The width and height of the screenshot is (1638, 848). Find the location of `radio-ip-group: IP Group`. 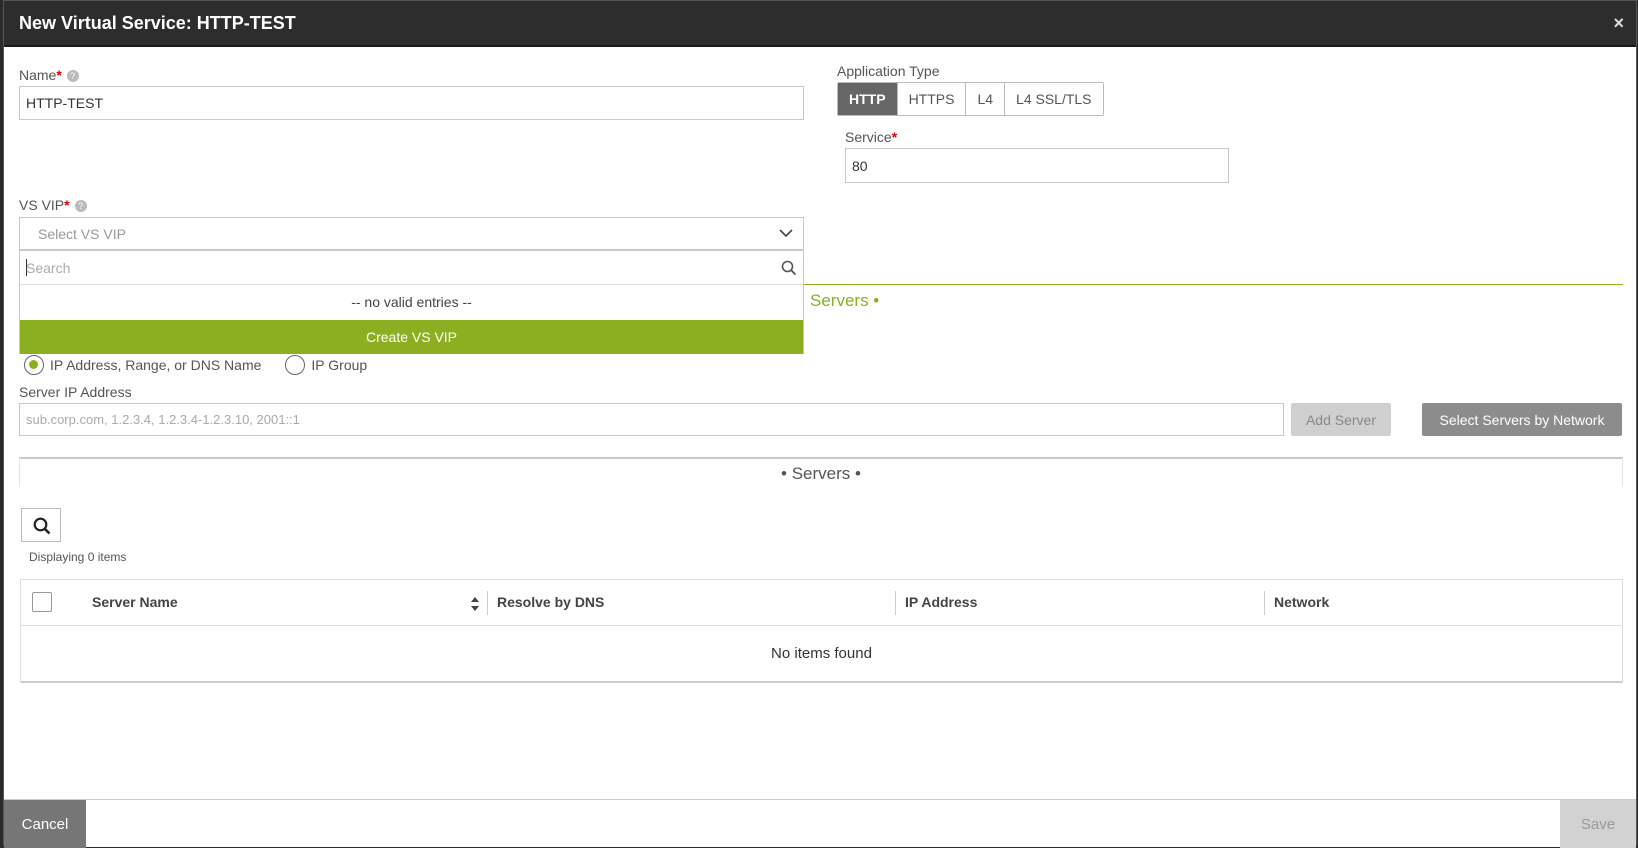

radio-ip-group: IP Group is located at coordinates (326, 365).